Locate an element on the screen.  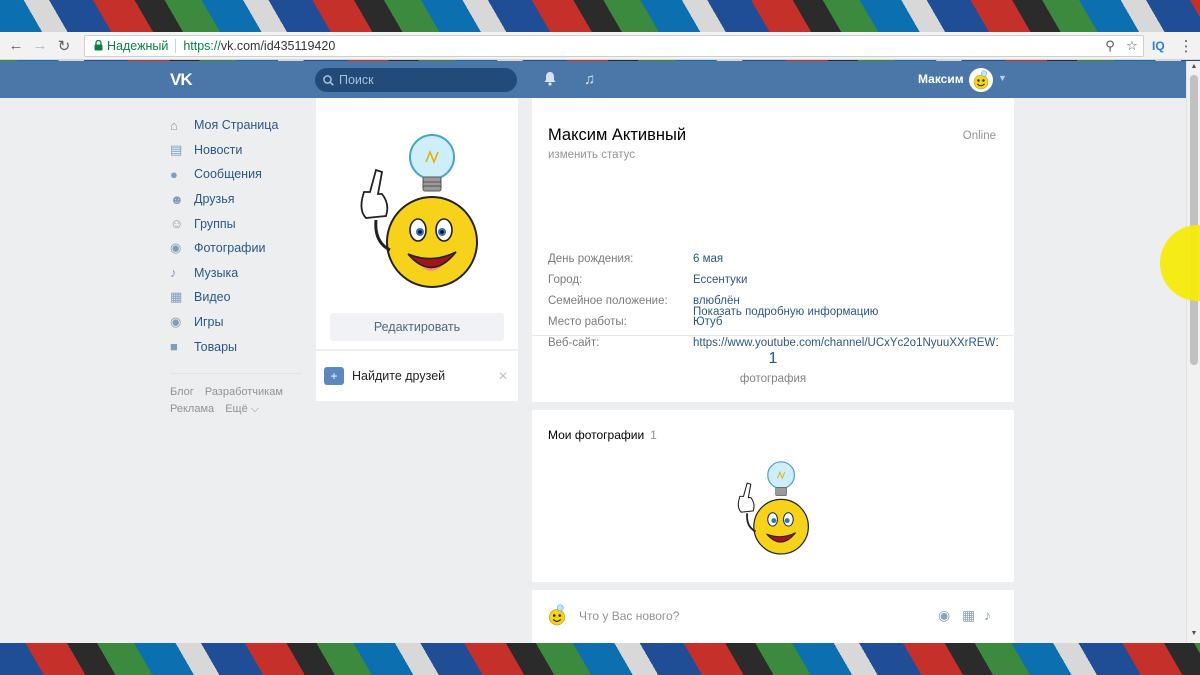
info-row-work: Место работы: Ютуб is located at coordinates (635, 322).